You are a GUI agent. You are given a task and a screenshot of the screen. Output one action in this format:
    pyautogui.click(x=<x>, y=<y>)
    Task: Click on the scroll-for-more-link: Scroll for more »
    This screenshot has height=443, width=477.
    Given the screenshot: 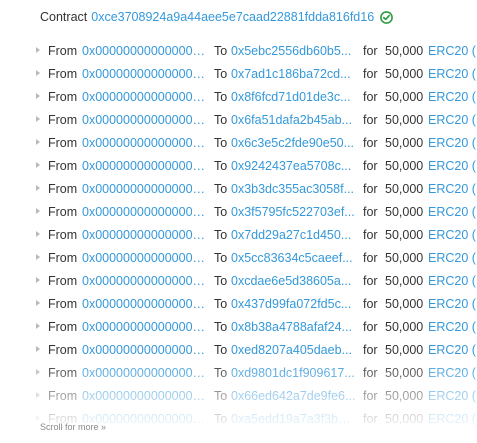 What is the action you would take?
    pyautogui.click(x=73, y=427)
    